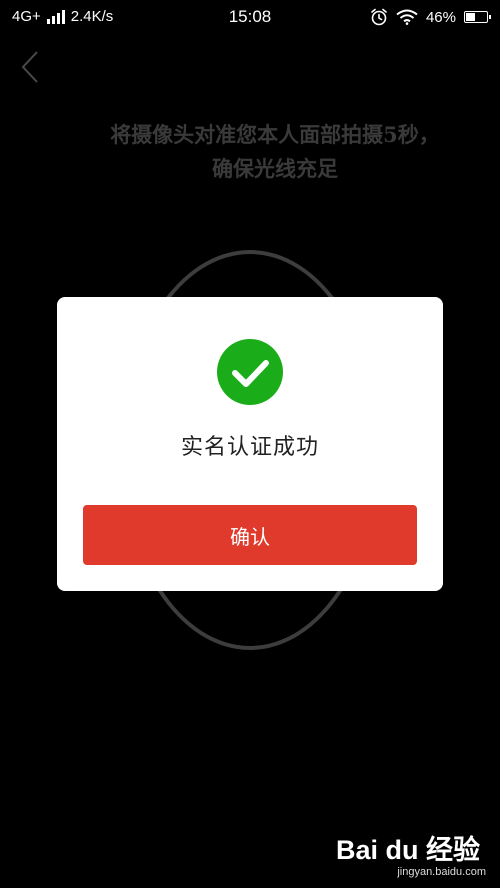 This screenshot has width=500, height=888. Describe the element at coordinates (407, 17) in the screenshot. I see `wifi-icon` at that location.